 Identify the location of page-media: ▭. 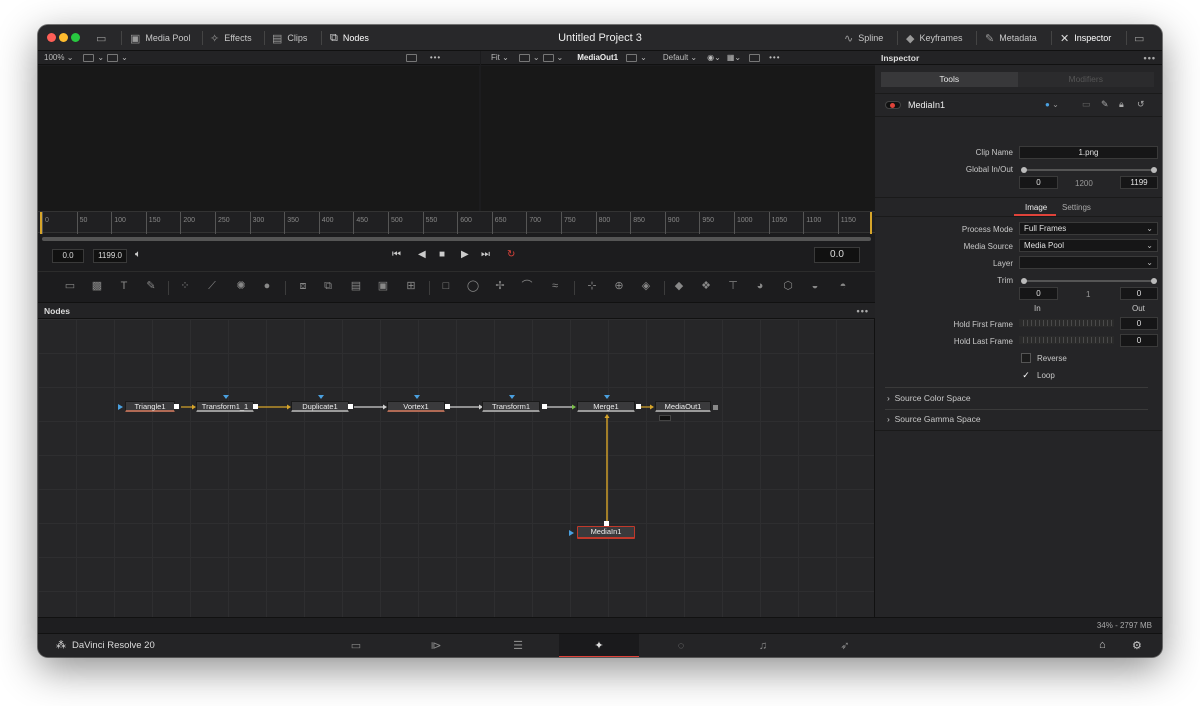
(356, 645).